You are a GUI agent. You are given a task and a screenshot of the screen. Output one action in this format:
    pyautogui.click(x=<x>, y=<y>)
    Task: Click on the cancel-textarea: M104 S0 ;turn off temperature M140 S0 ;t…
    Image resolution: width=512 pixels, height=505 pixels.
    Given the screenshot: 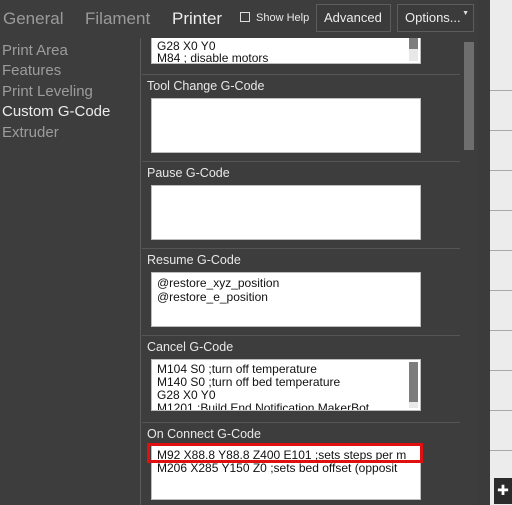 What is the action you would take?
    pyautogui.click(x=286, y=385)
    